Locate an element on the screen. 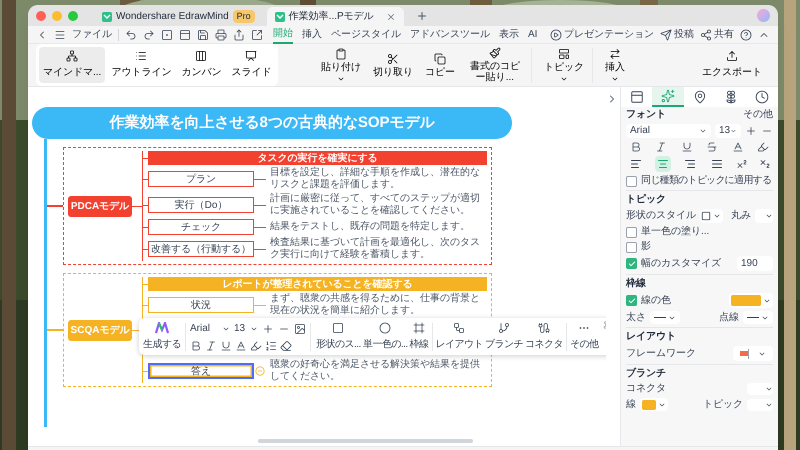 The height and width of the screenshot is (450, 800). toolbar-button: レイアウト is located at coordinates (459, 337).